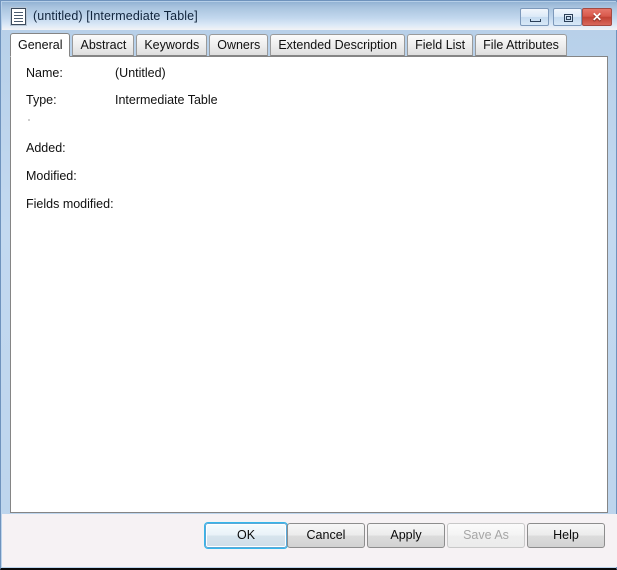 Image resolution: width=617 pixels, height=570 pixels. I want to click on modified-label: Modified:, so click(51, 176).